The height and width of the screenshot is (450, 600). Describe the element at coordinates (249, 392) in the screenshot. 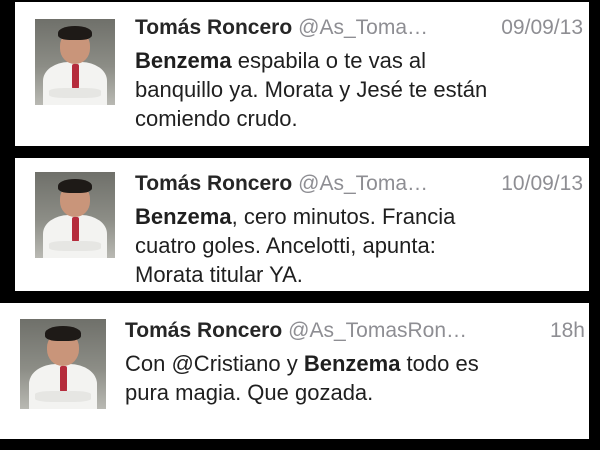

I see `tweet-line: pura magia. Que gozada.` at that location.